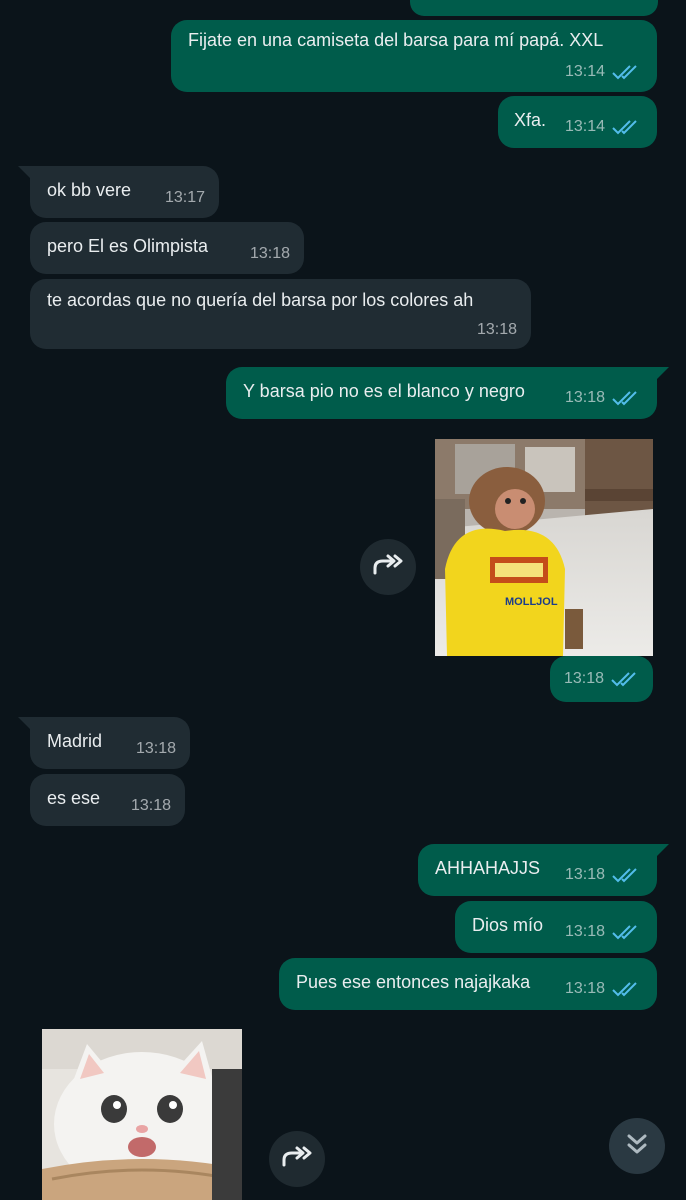  What do you see at coordinates (89, 190) in the screenshot?
I see `message-text: ok bb vere` at bounding box center [89, 190].